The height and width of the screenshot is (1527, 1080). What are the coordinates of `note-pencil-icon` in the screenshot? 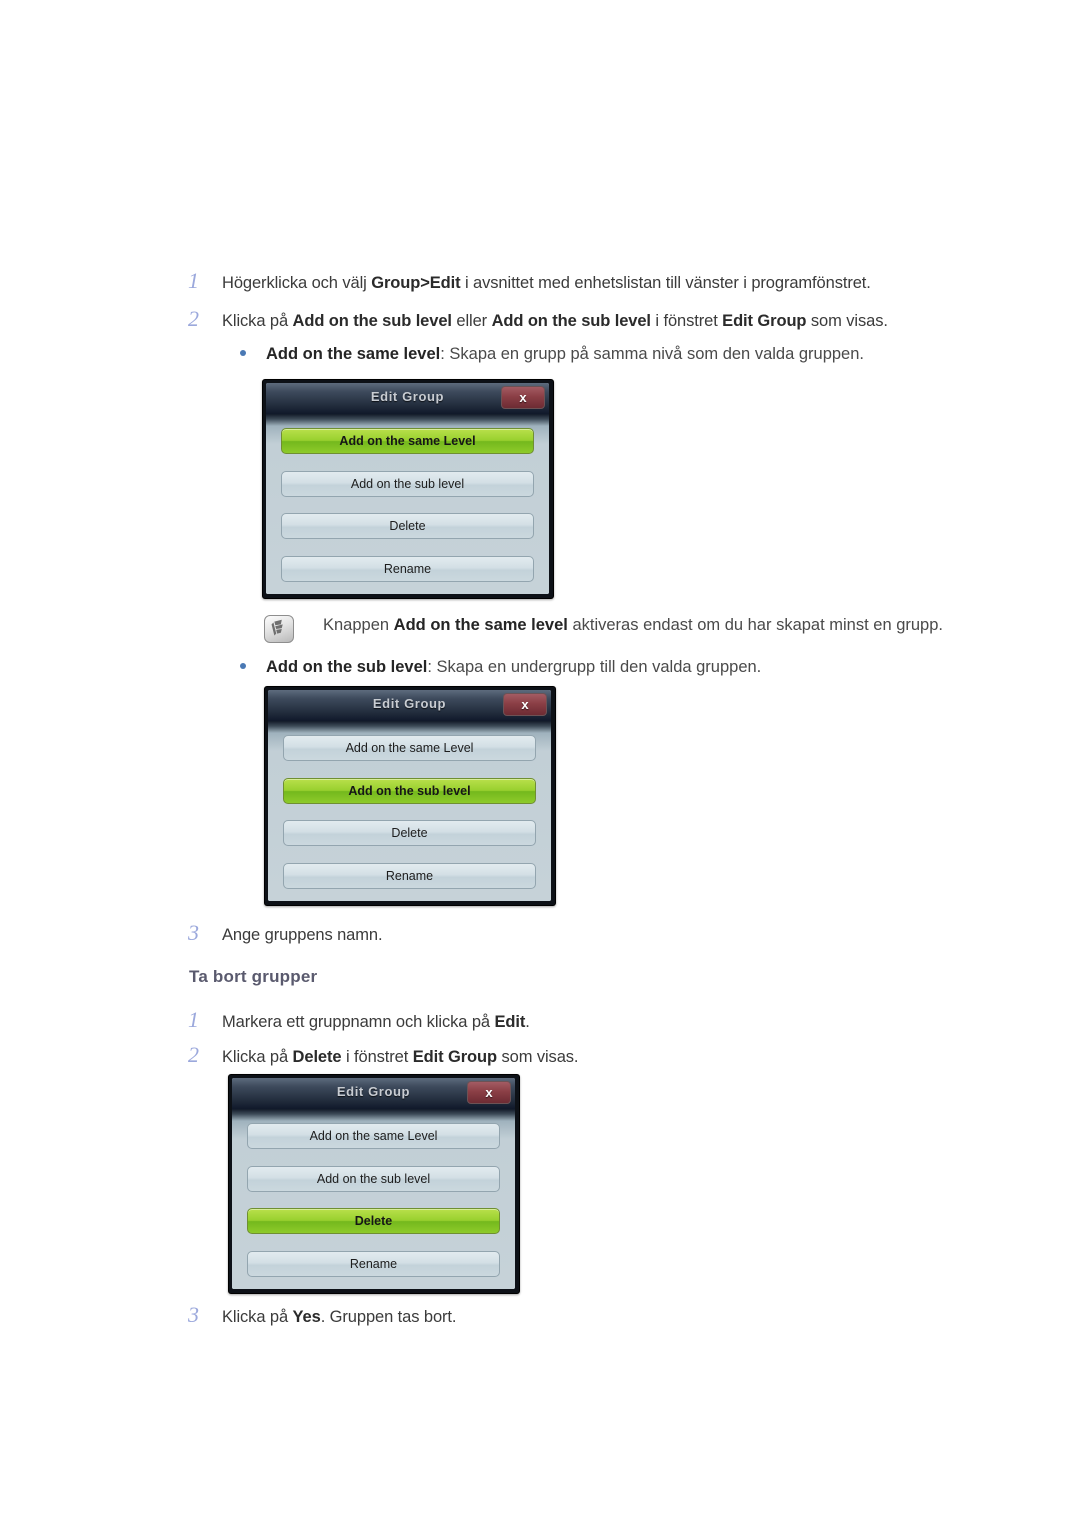 It's located at (279, 629).